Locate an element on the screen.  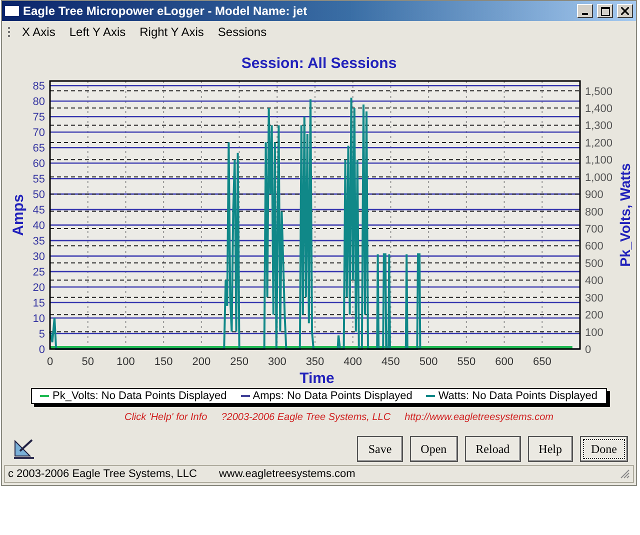
legend-label: Pk_Volts: No Data Points Displayed is located at coordinates (139, 396).